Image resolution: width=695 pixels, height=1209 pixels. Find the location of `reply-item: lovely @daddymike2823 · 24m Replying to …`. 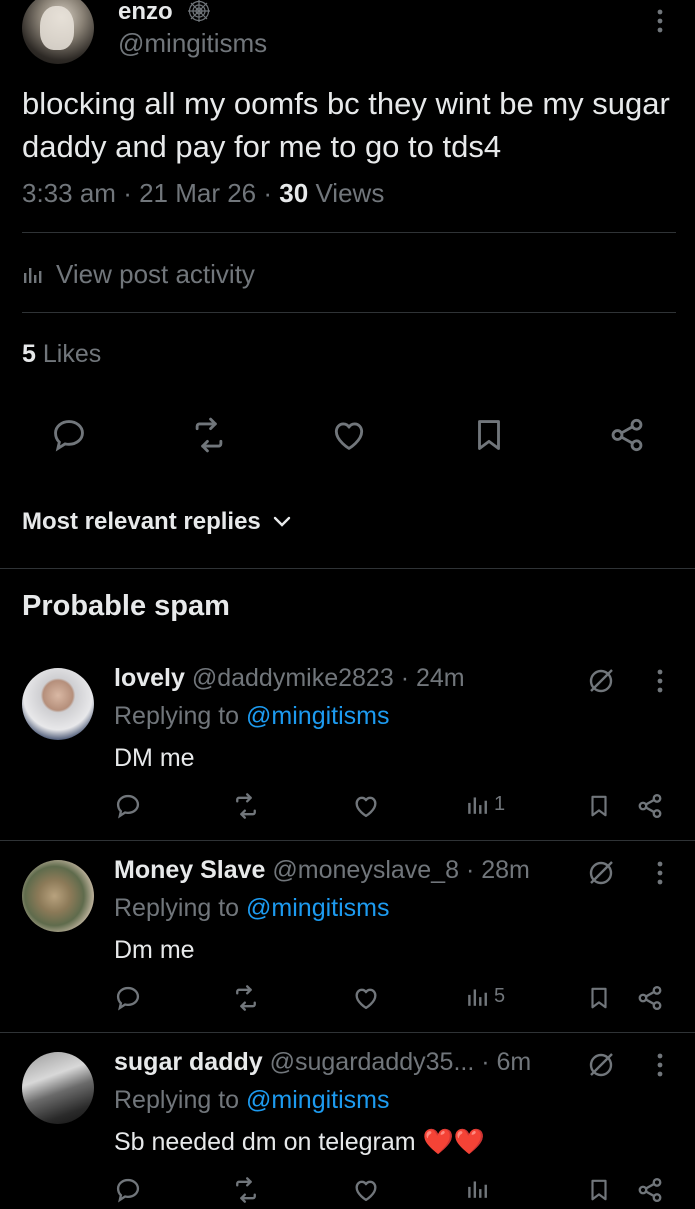

reply-item: lovely @daddymike2823 · 24m Replying to … is located at coordinates (347, 753).